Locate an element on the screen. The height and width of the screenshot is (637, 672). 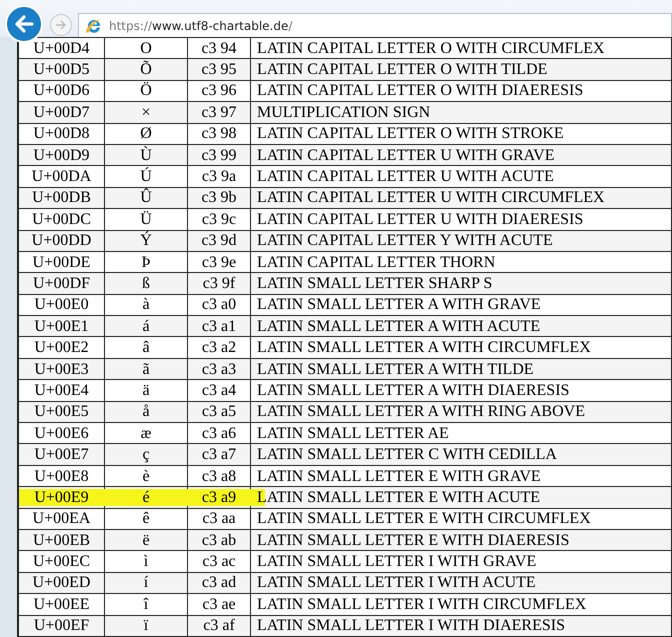
table-cell: c3 a3 is located at coordinates (219, 369).